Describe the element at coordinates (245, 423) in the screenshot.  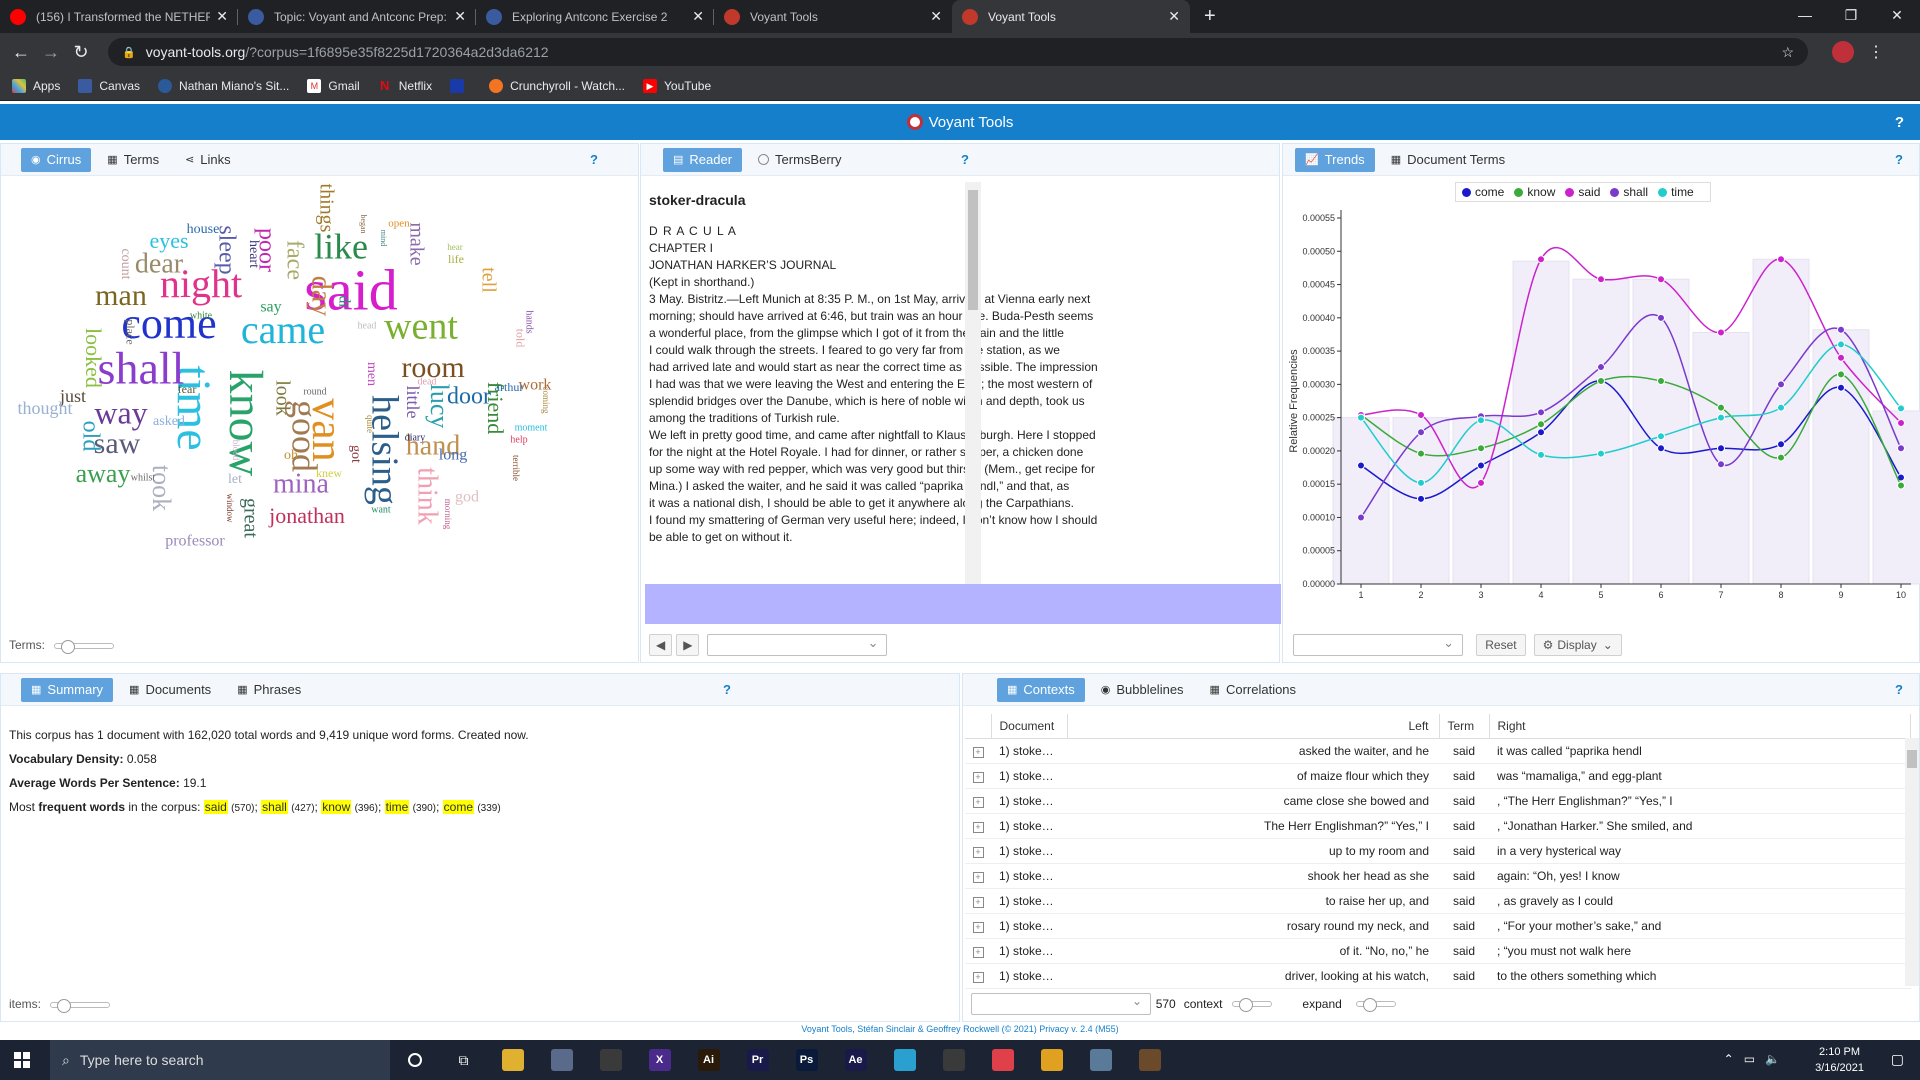
I see `cloud-word-know: know` at that location.